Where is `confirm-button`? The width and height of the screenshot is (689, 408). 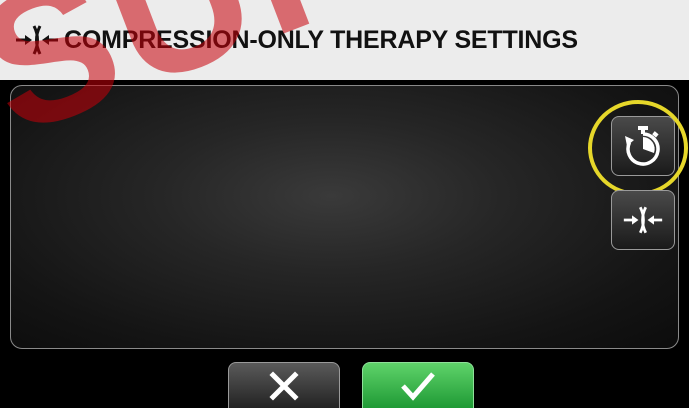
confirm-button is located at coordinates (418, 385).